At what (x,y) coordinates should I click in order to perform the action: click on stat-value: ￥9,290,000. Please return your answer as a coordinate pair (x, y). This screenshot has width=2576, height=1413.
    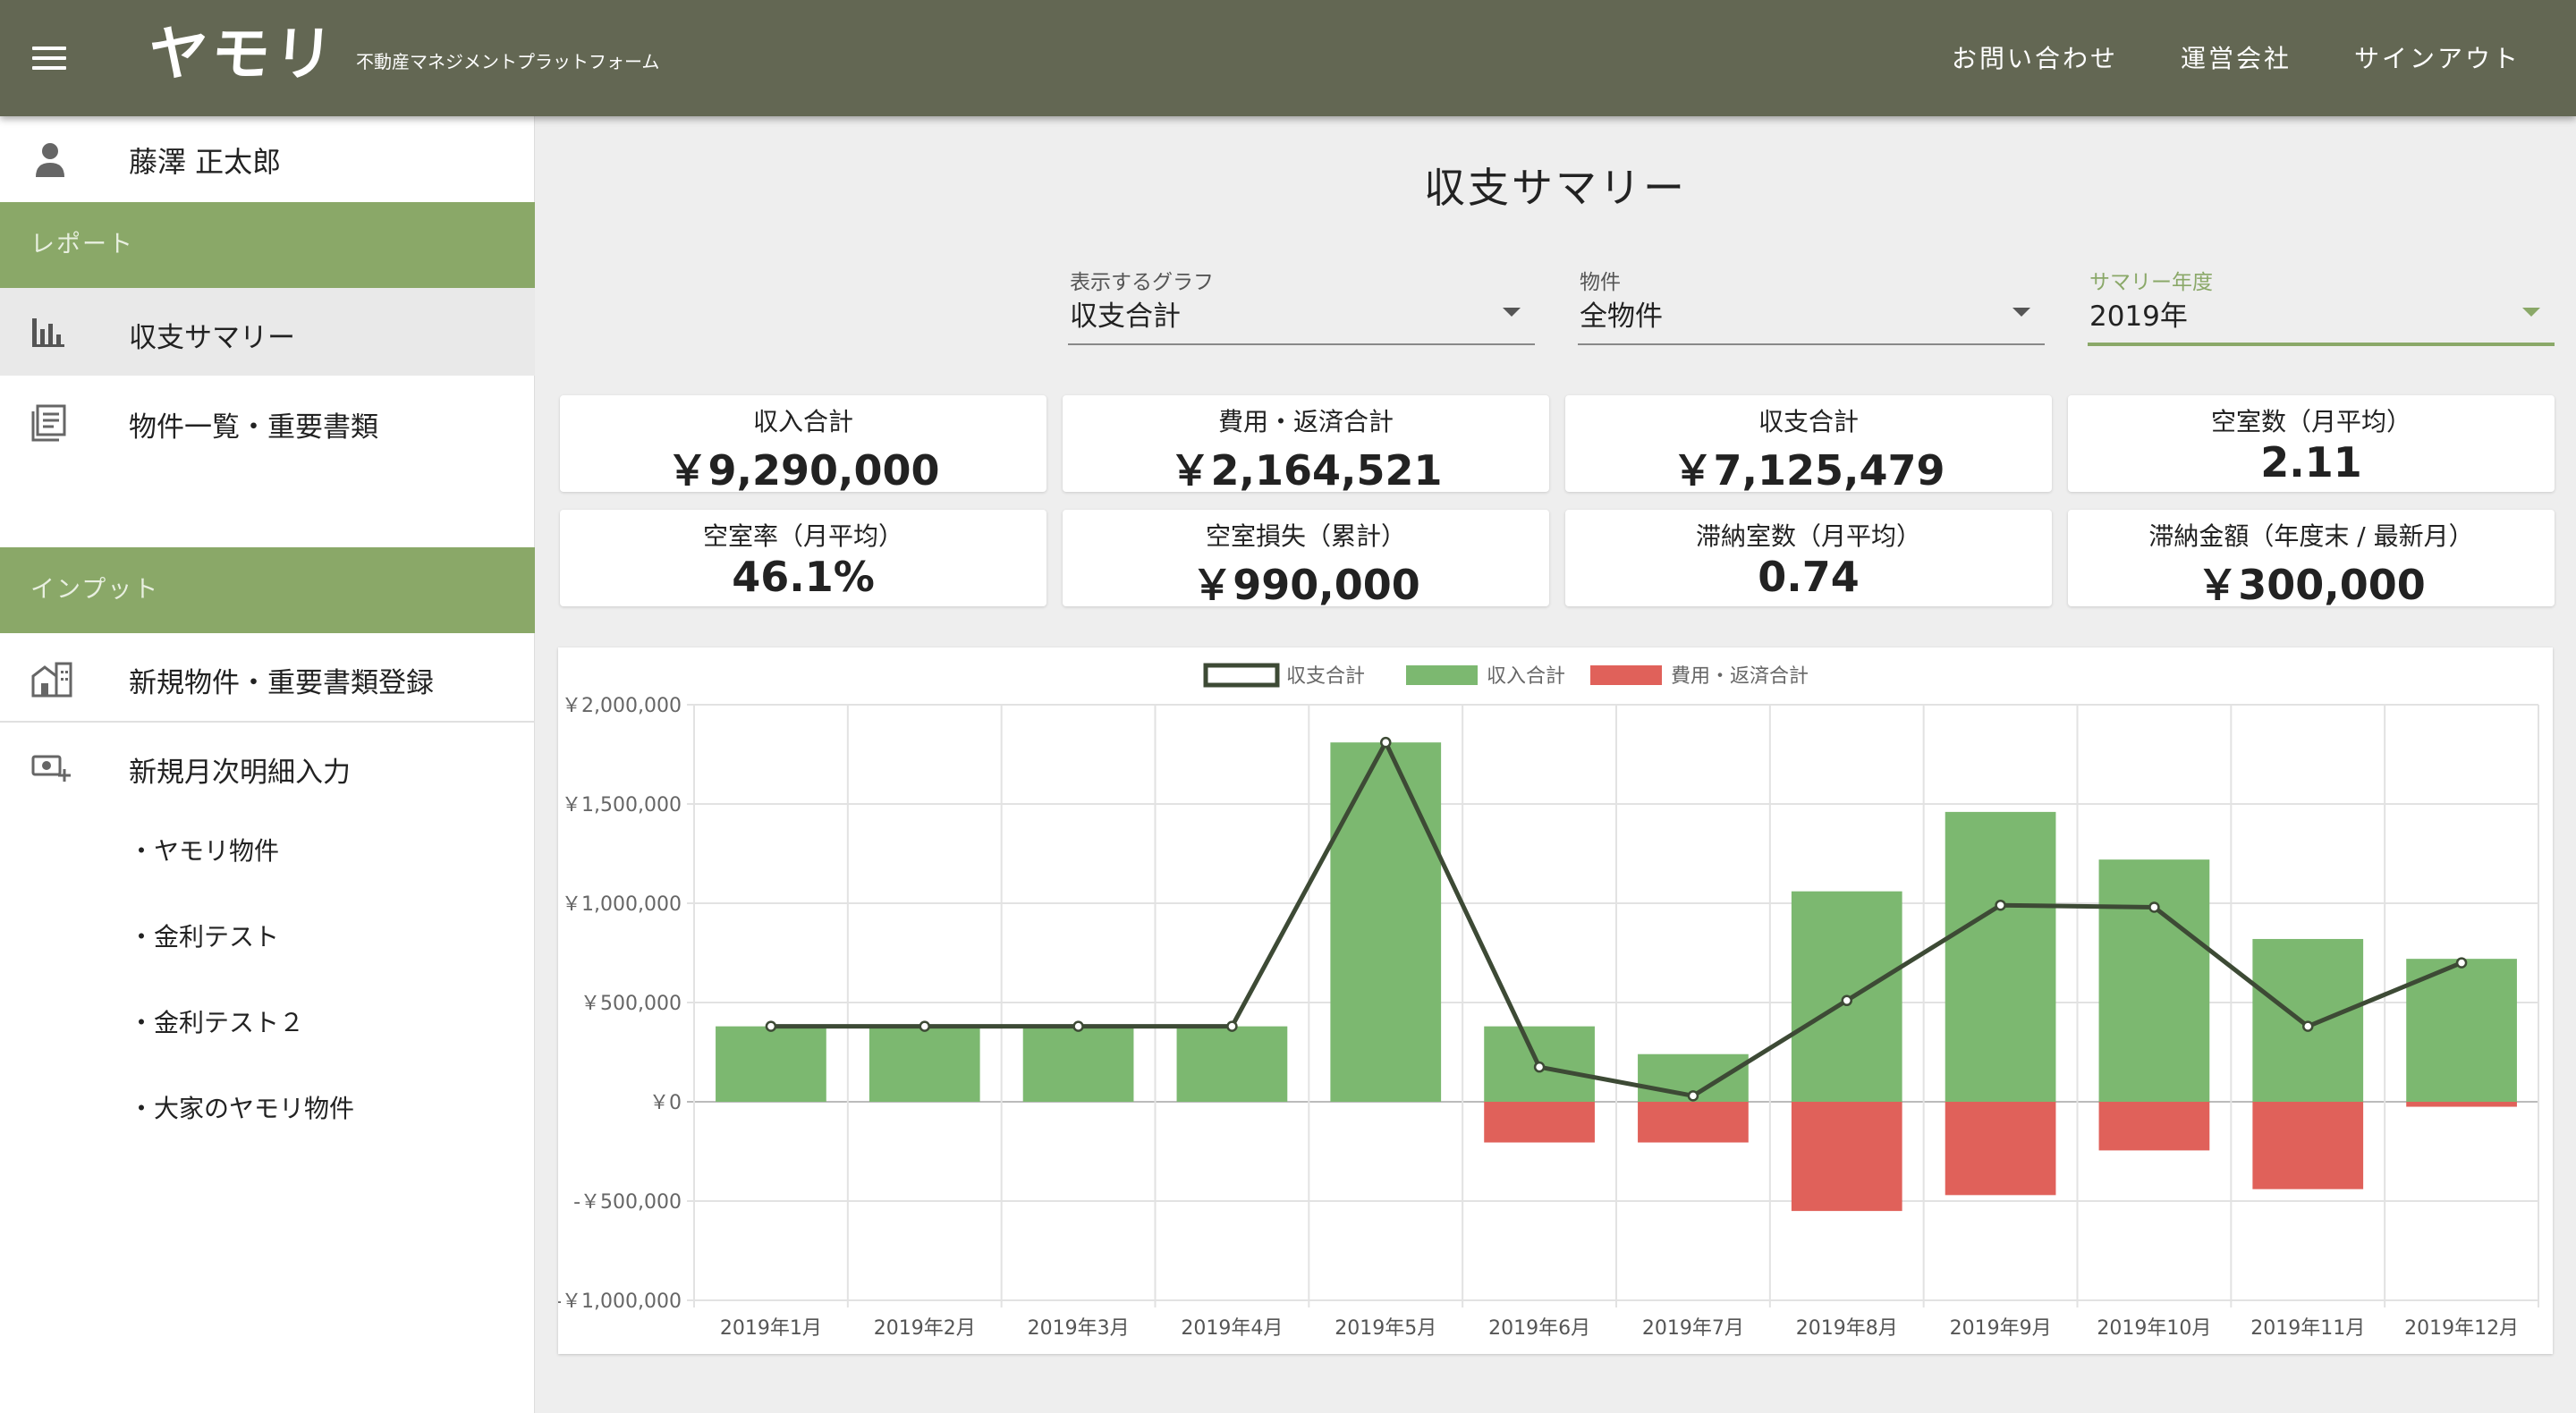
    Looking at the image, I should click on (803, 470).